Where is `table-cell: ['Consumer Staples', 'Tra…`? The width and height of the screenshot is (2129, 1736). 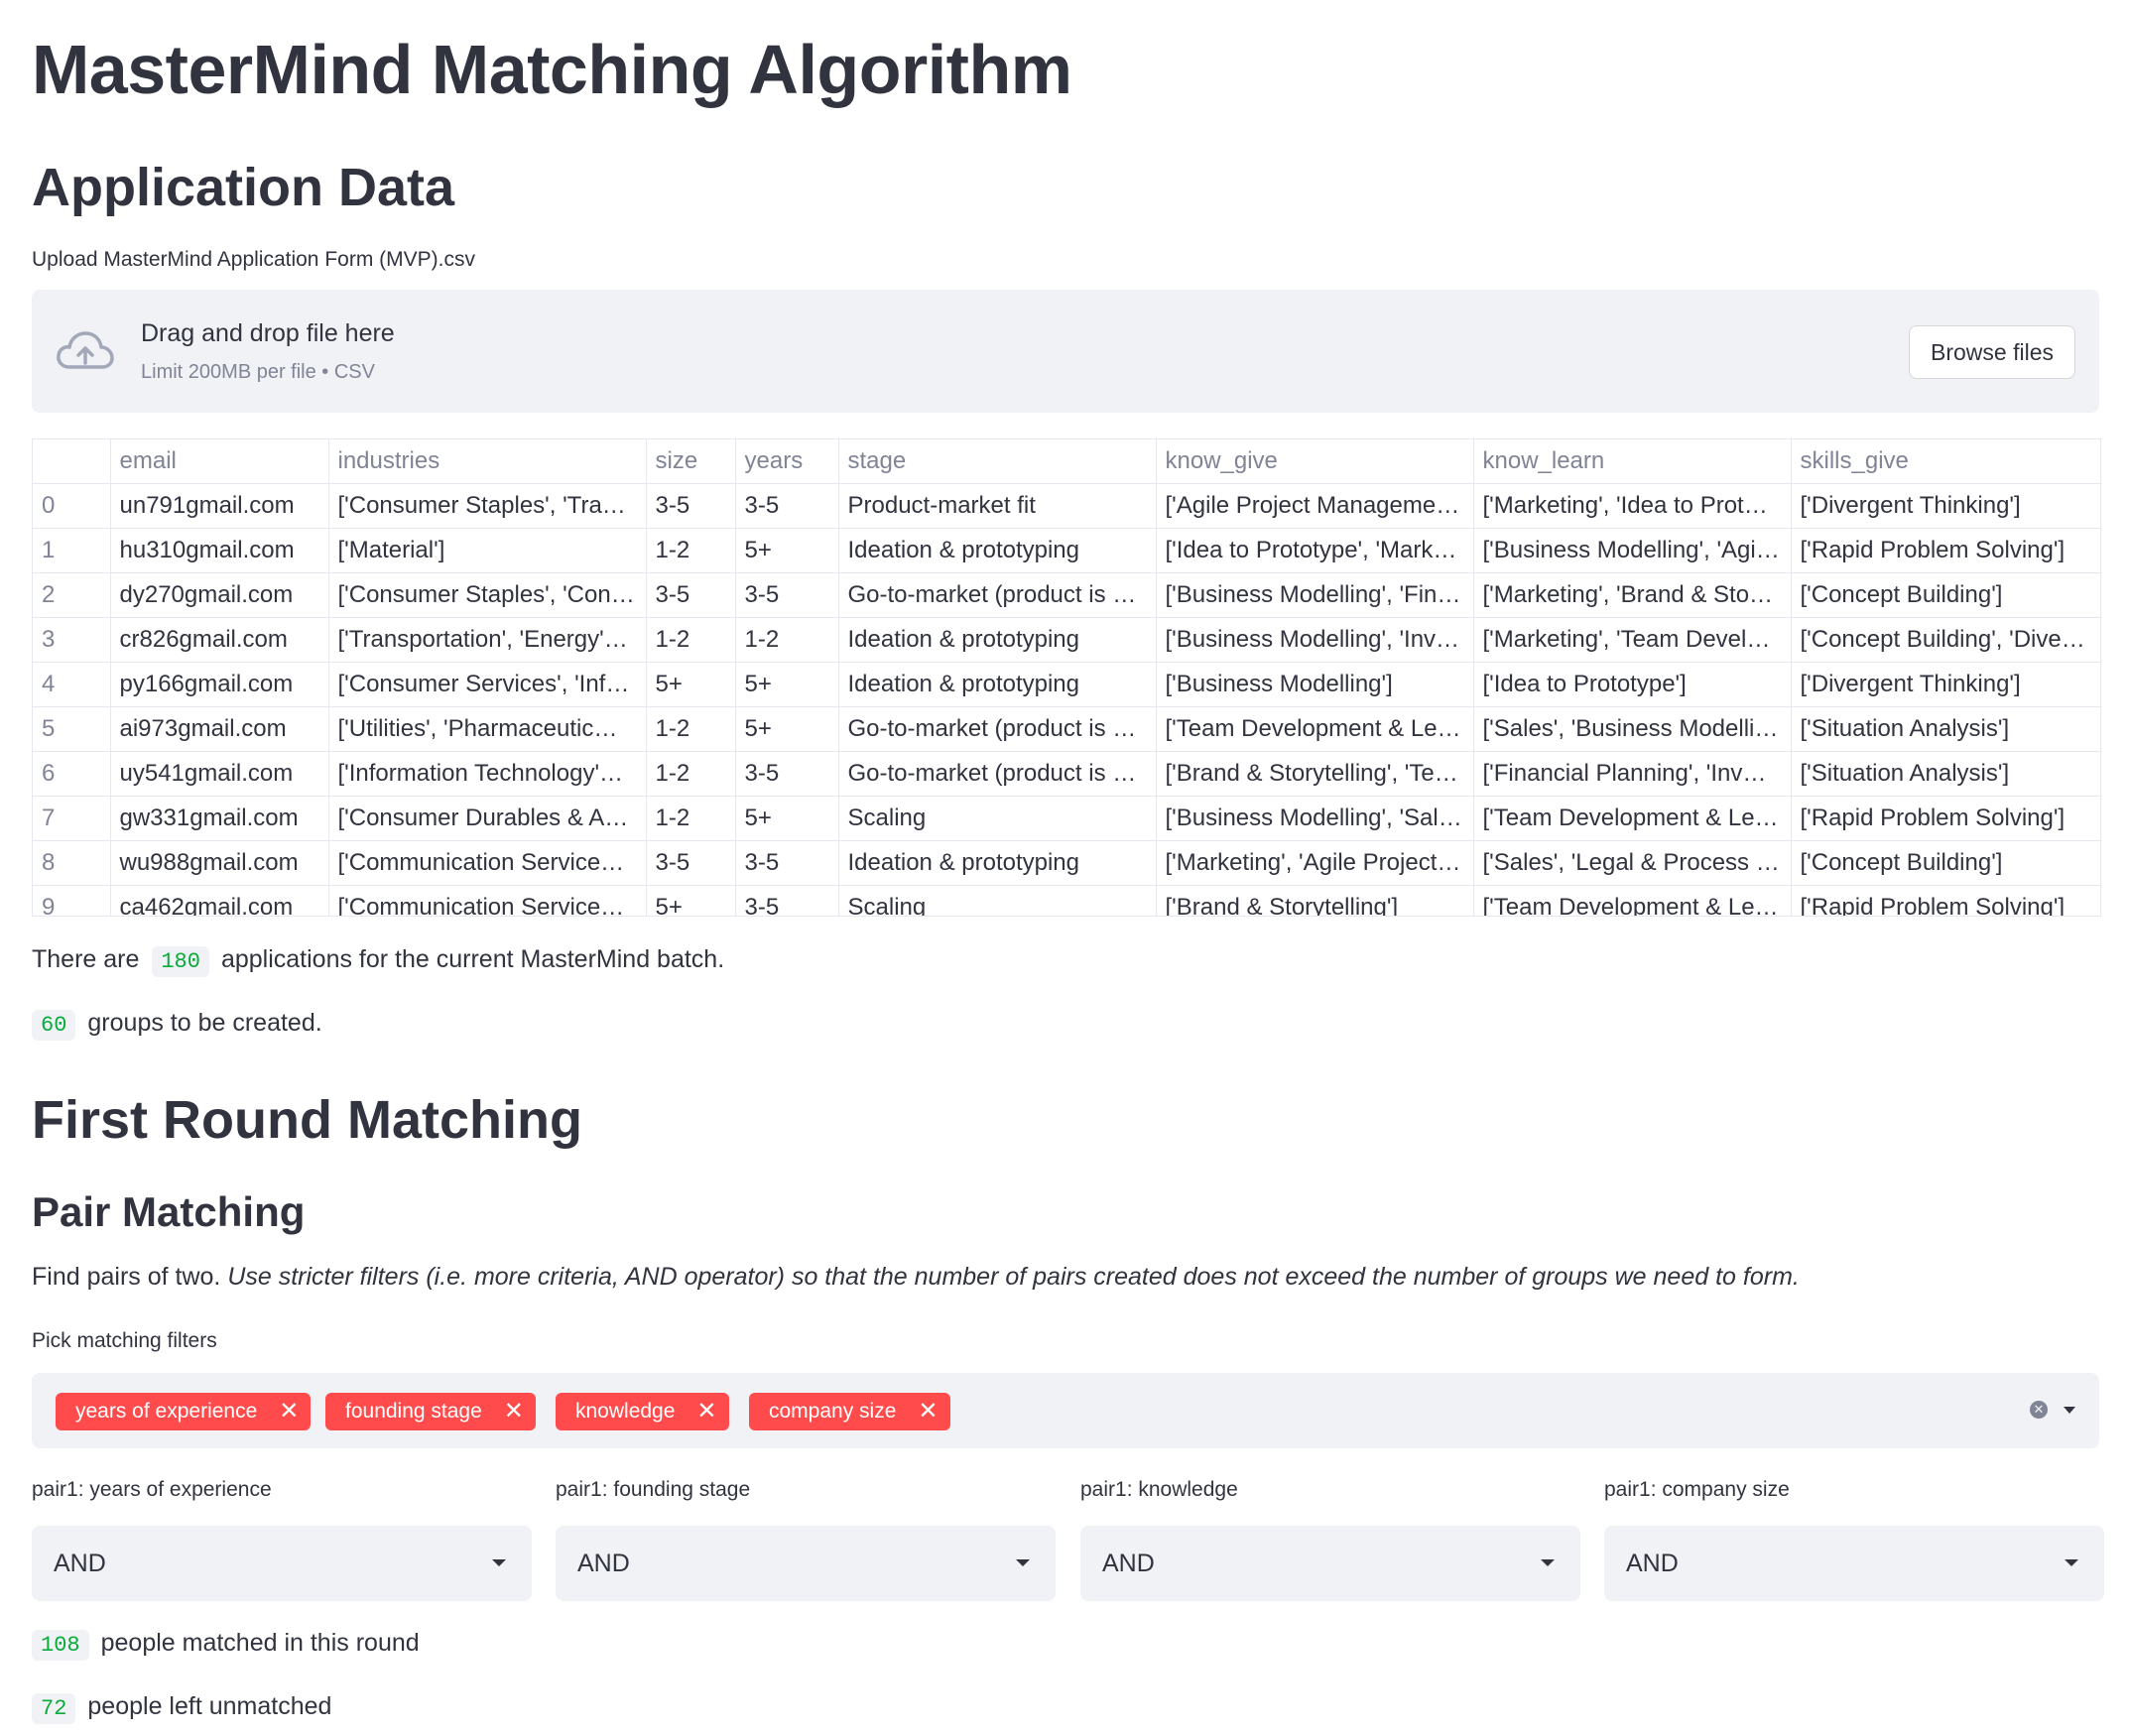
table-cell: ['Consumer Staples', 'Tra… is located at coordinates (488, 506).